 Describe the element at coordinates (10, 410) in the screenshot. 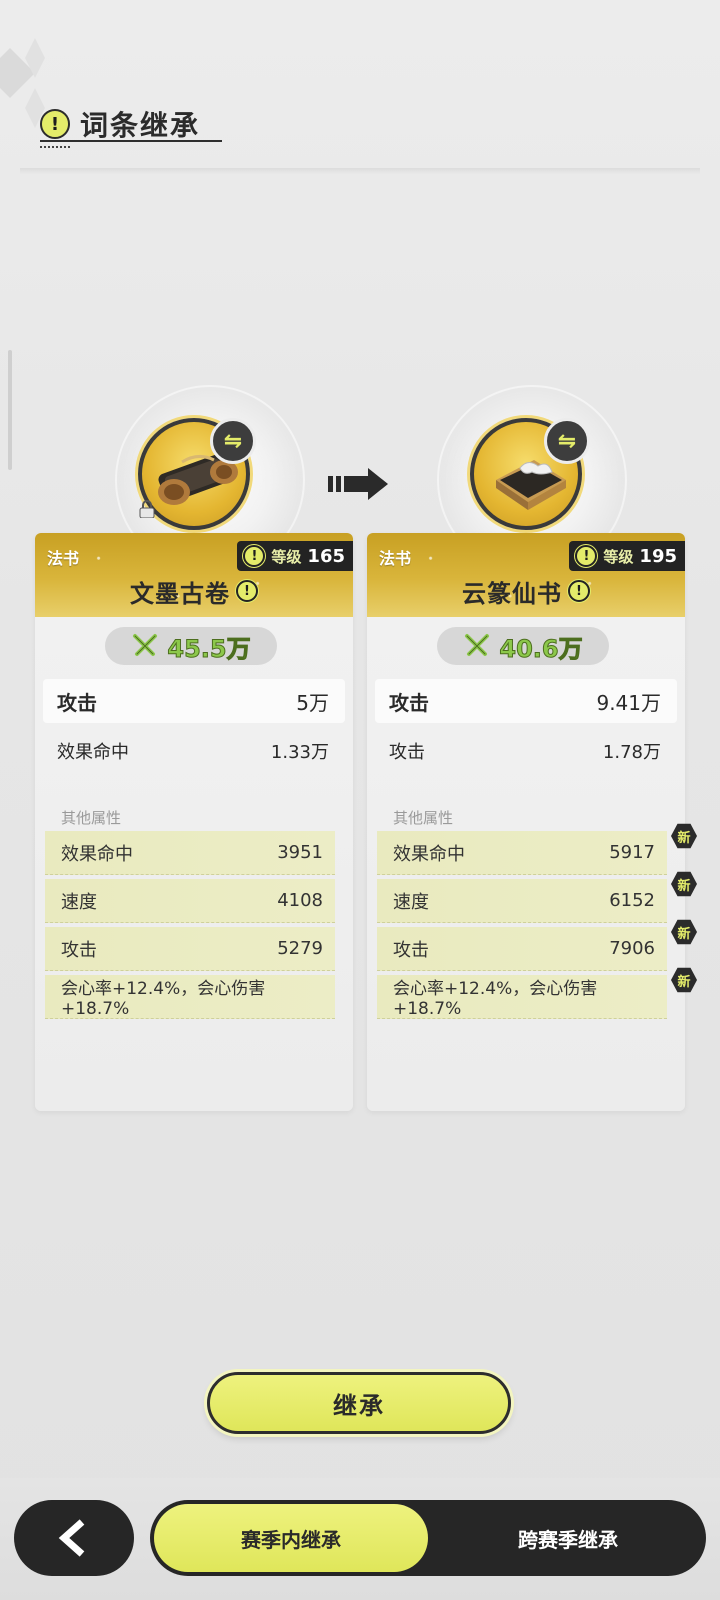

I see `scroll-indicator` at that location.